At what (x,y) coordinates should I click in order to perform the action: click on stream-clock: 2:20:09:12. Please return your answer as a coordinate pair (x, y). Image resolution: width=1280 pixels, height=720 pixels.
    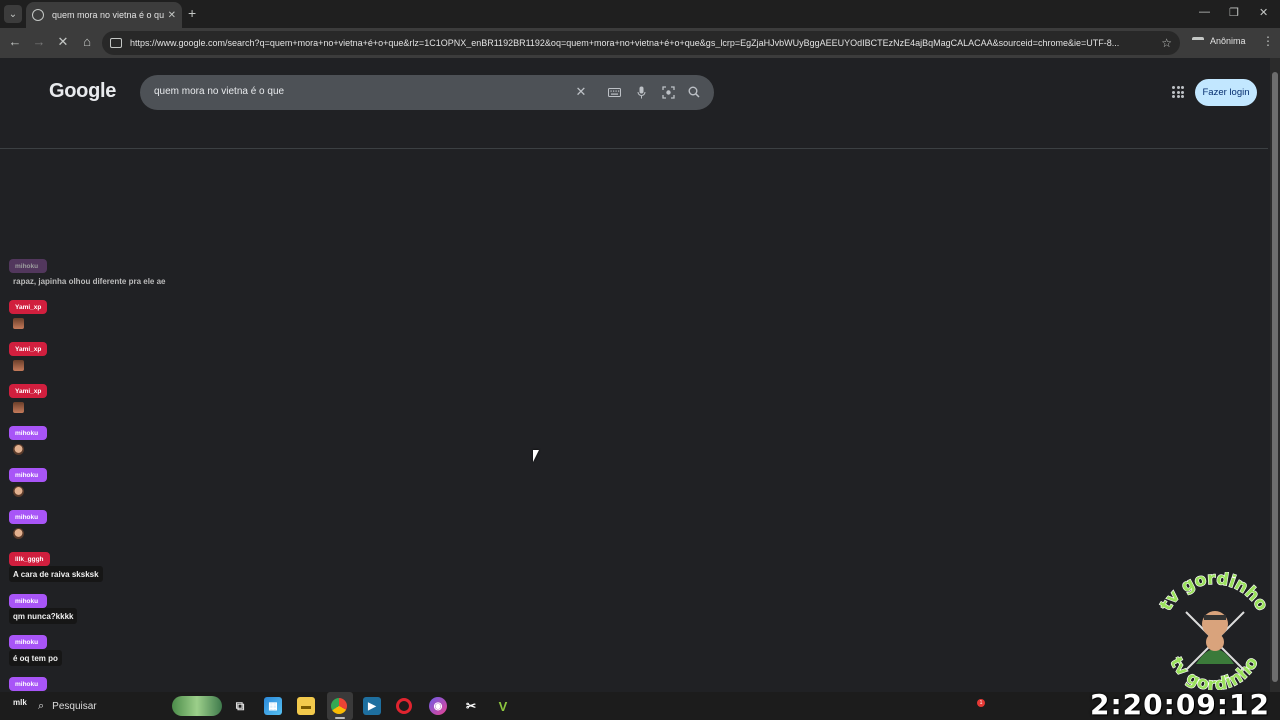
    Looking at the image, I should click on (1180, 704).